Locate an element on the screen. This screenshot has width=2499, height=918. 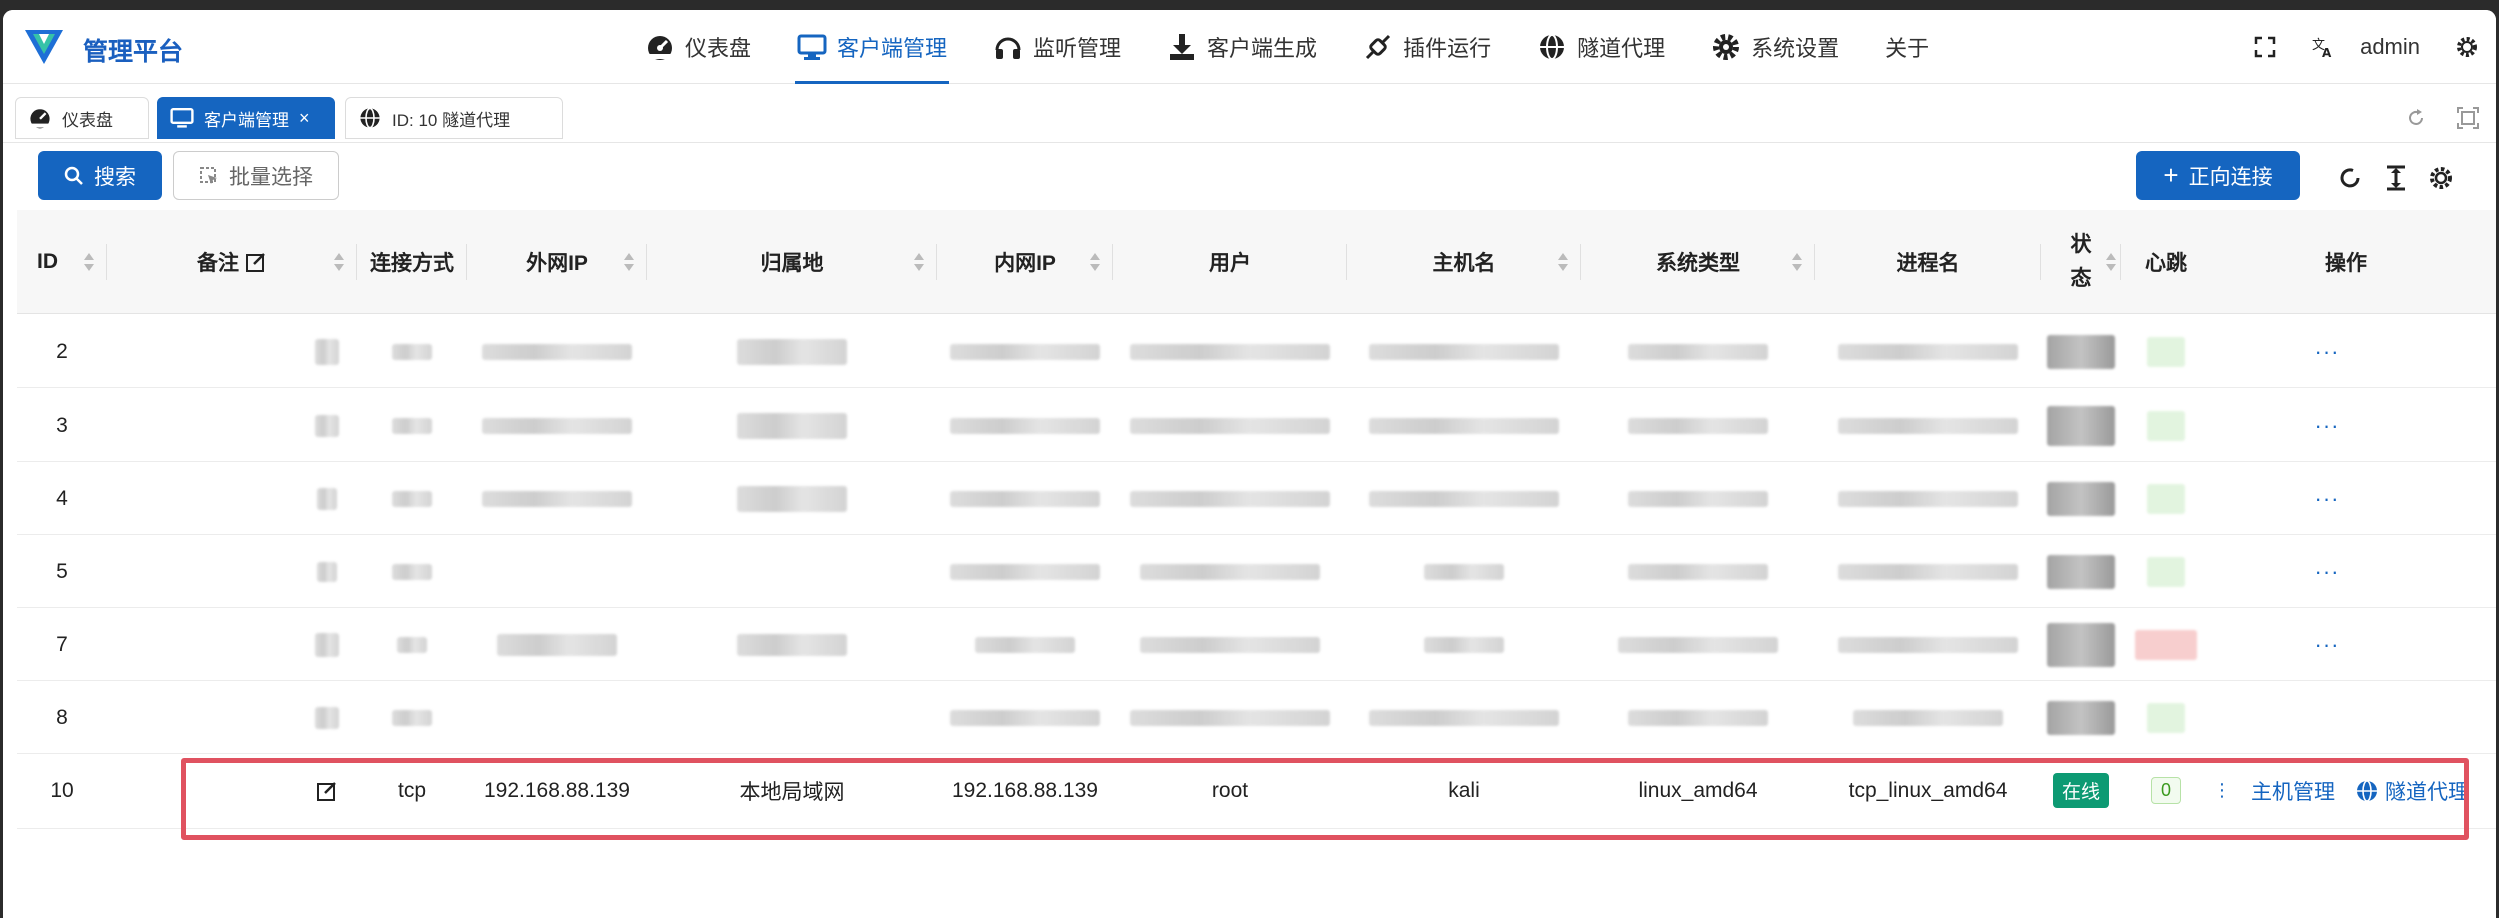
col-host-label: 主机名 is located at coordinates (1464, 263).